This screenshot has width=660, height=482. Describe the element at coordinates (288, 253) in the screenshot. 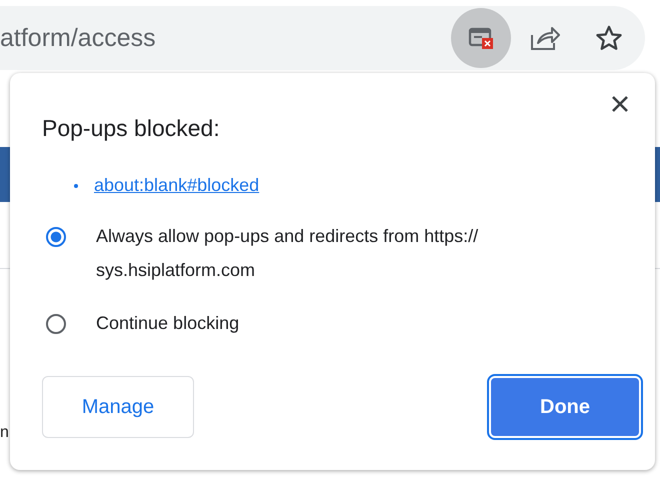

I see `option-label: Always allow pop-ups and redirects from https:// sys.hsiplatform.com` at that location.